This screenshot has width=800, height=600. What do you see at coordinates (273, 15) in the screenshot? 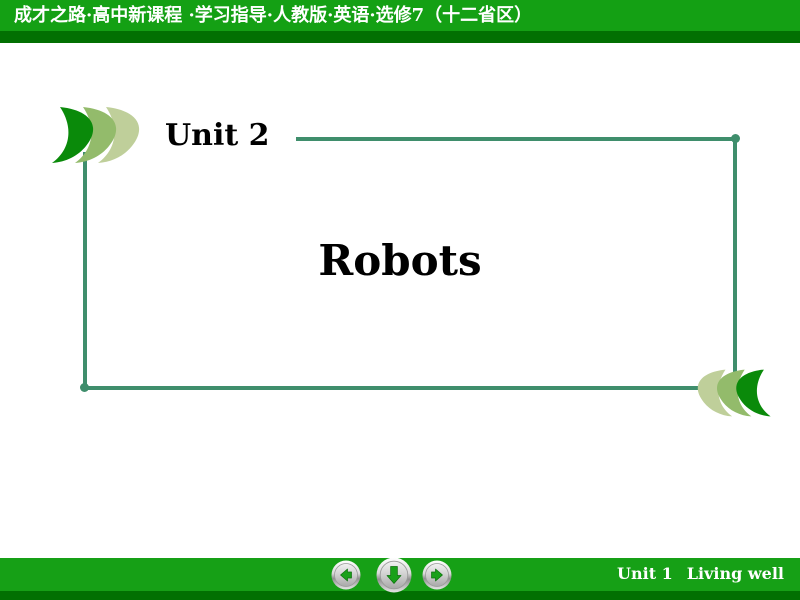
I see `header-title: 成才之路·高中新课程 ·学习指导·人教版·英语·选修7（十二省区）` at bounding box center [273, 15].